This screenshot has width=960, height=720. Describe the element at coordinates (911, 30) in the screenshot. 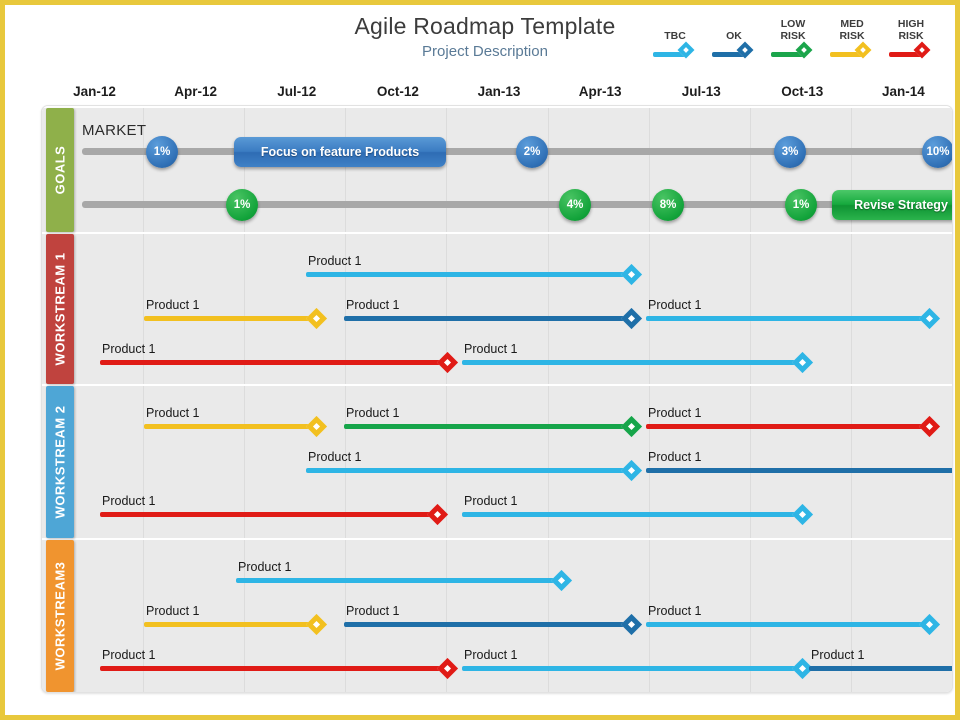

I see `legend-label: HIGH RISK` at that location.